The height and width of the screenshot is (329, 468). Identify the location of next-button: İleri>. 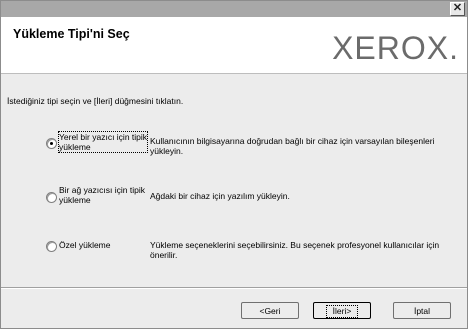
(342, 310).